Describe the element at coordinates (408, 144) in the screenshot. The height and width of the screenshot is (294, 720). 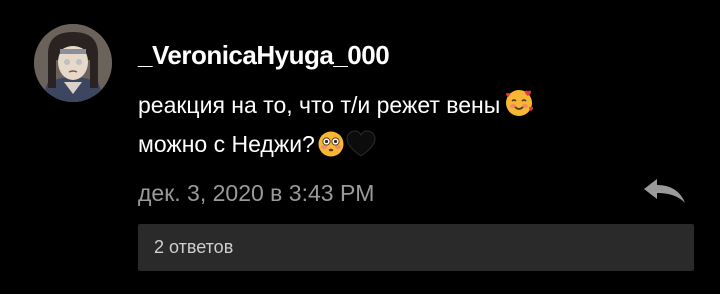
I see `comment-text-line-2: можно с Неджи?` at that location.